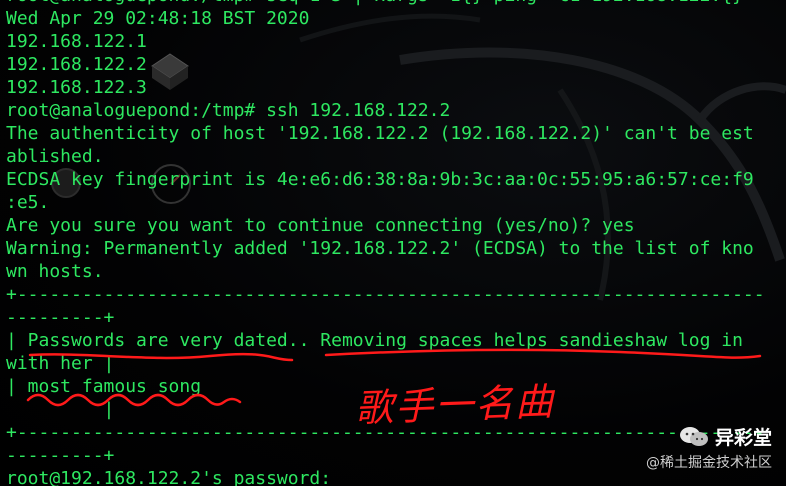 This screenshot has height=486, width=786. I want to click on terminal-line: with her |, so click(60, 363).